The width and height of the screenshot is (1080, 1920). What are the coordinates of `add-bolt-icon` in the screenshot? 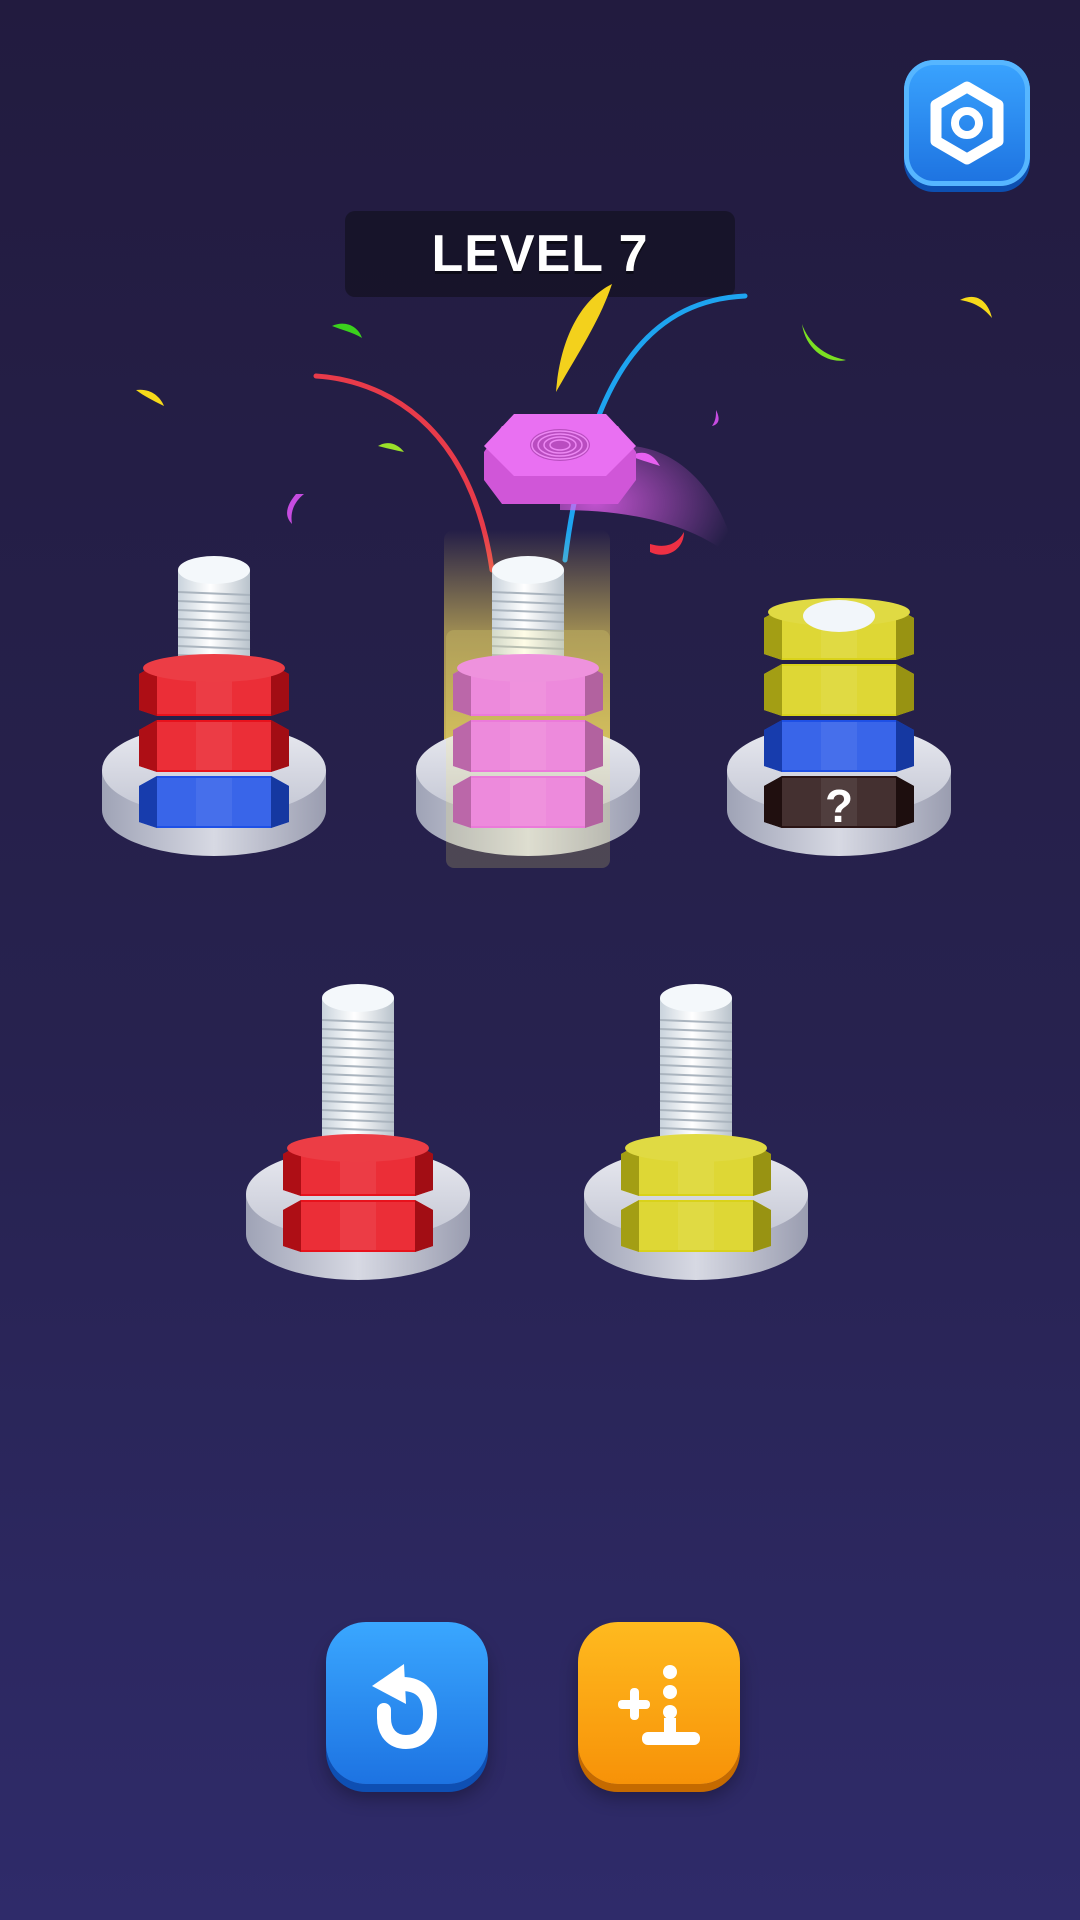 It's located at (659, 1705).